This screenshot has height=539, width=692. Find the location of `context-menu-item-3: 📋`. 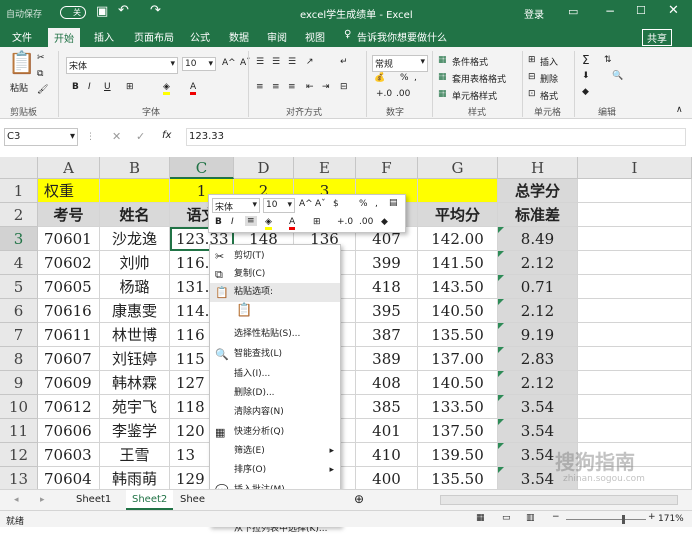

context-menu-item-3: 📋 is located at coordinates (275, 312).